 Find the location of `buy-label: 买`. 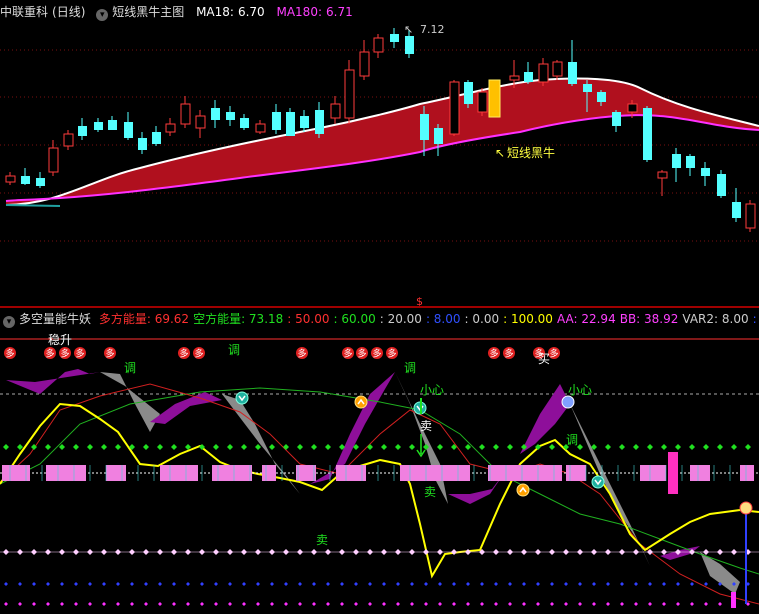

buy-label: 买 is located at coordinates (544, 359).